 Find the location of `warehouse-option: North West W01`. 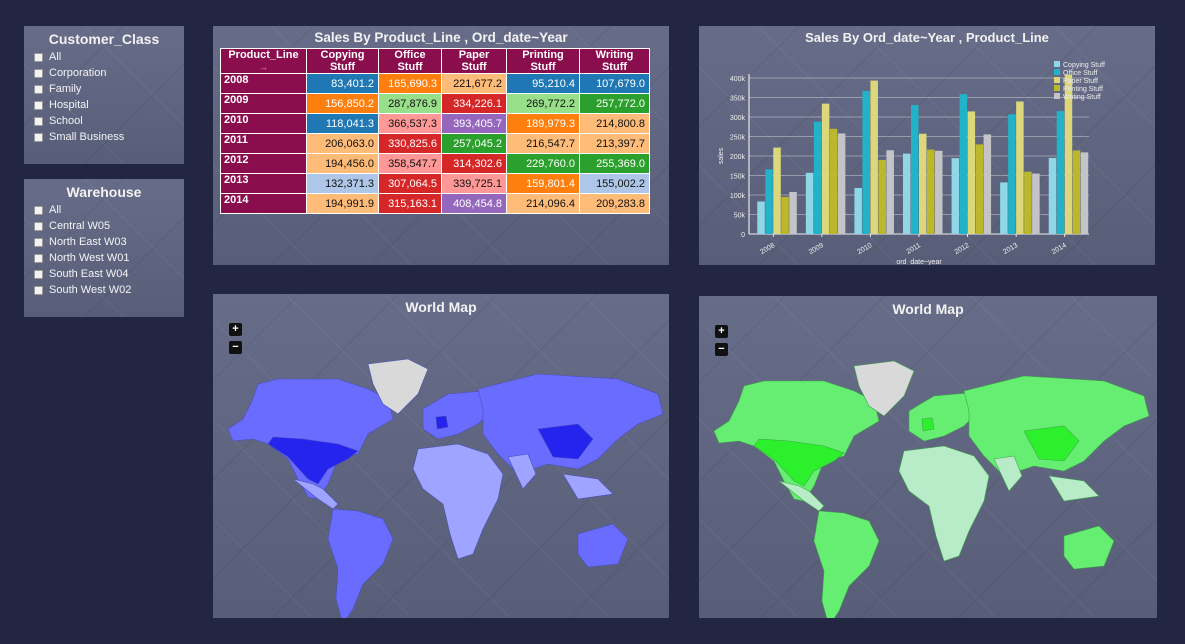

warehouse-option: North West W01 is located at coordinates (109, 258).